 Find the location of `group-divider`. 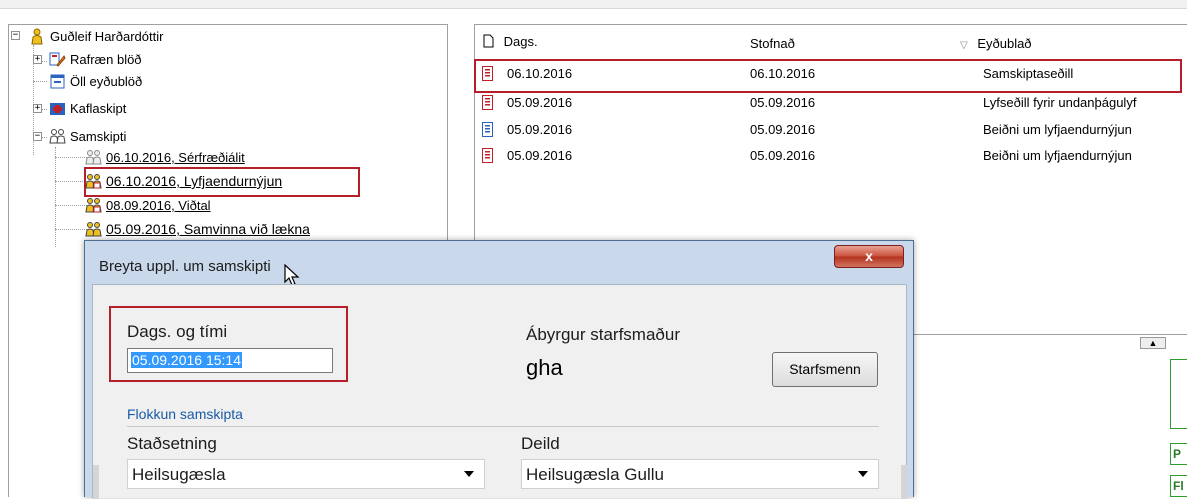

group-divider is located at coordinates (503, 426).